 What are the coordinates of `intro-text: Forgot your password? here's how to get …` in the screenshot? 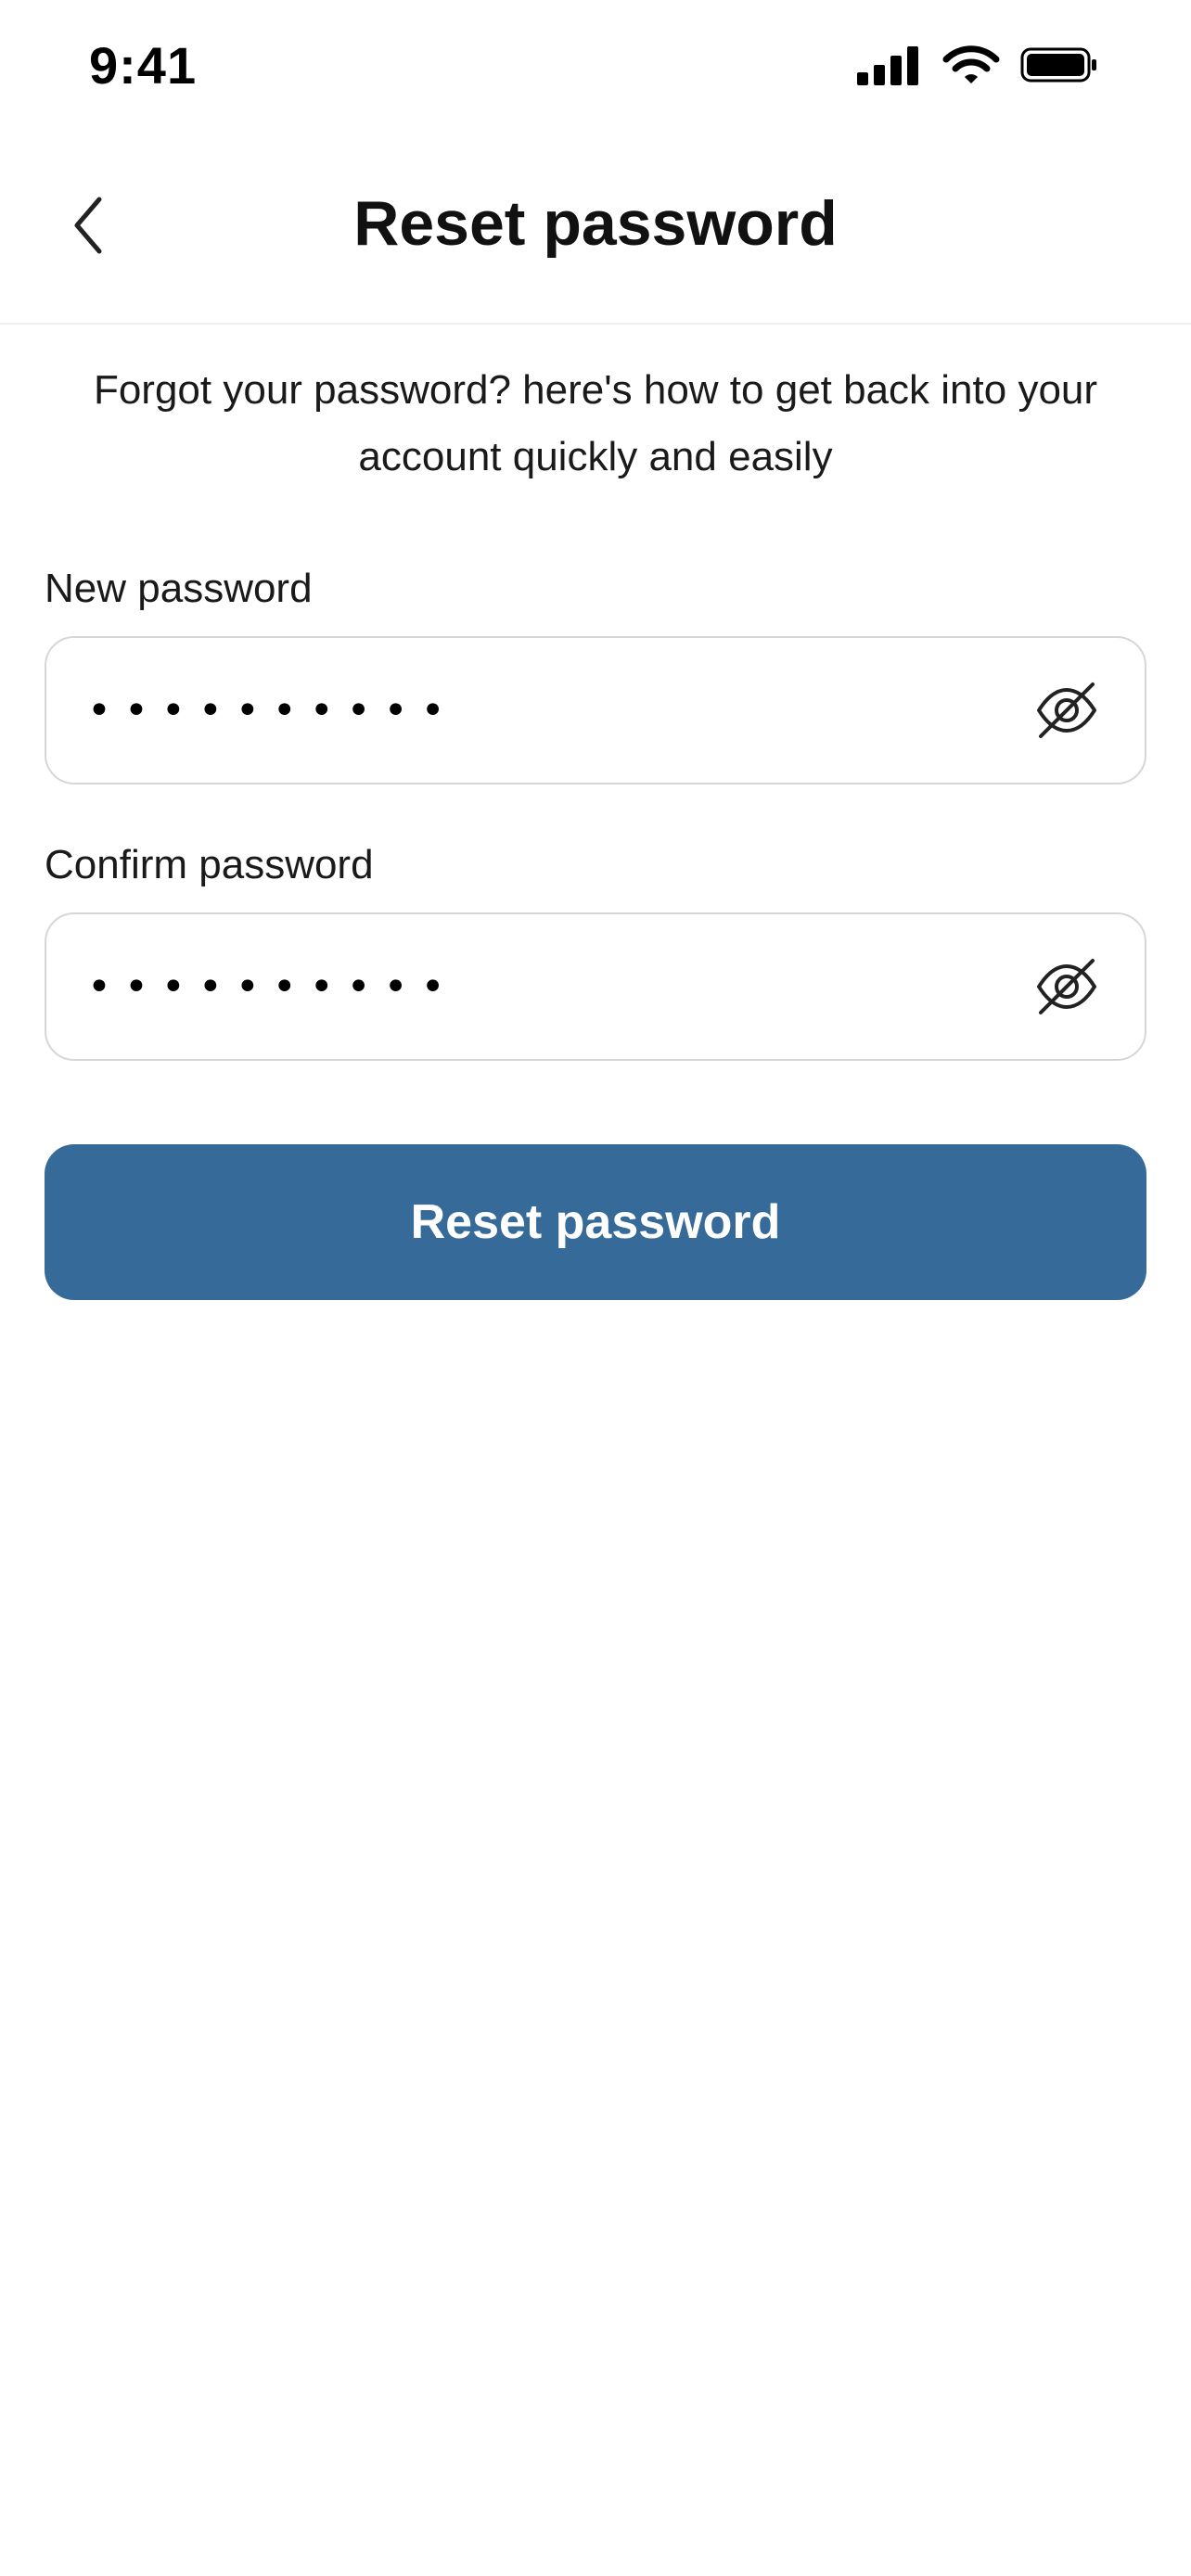 It's located at (595, 423).